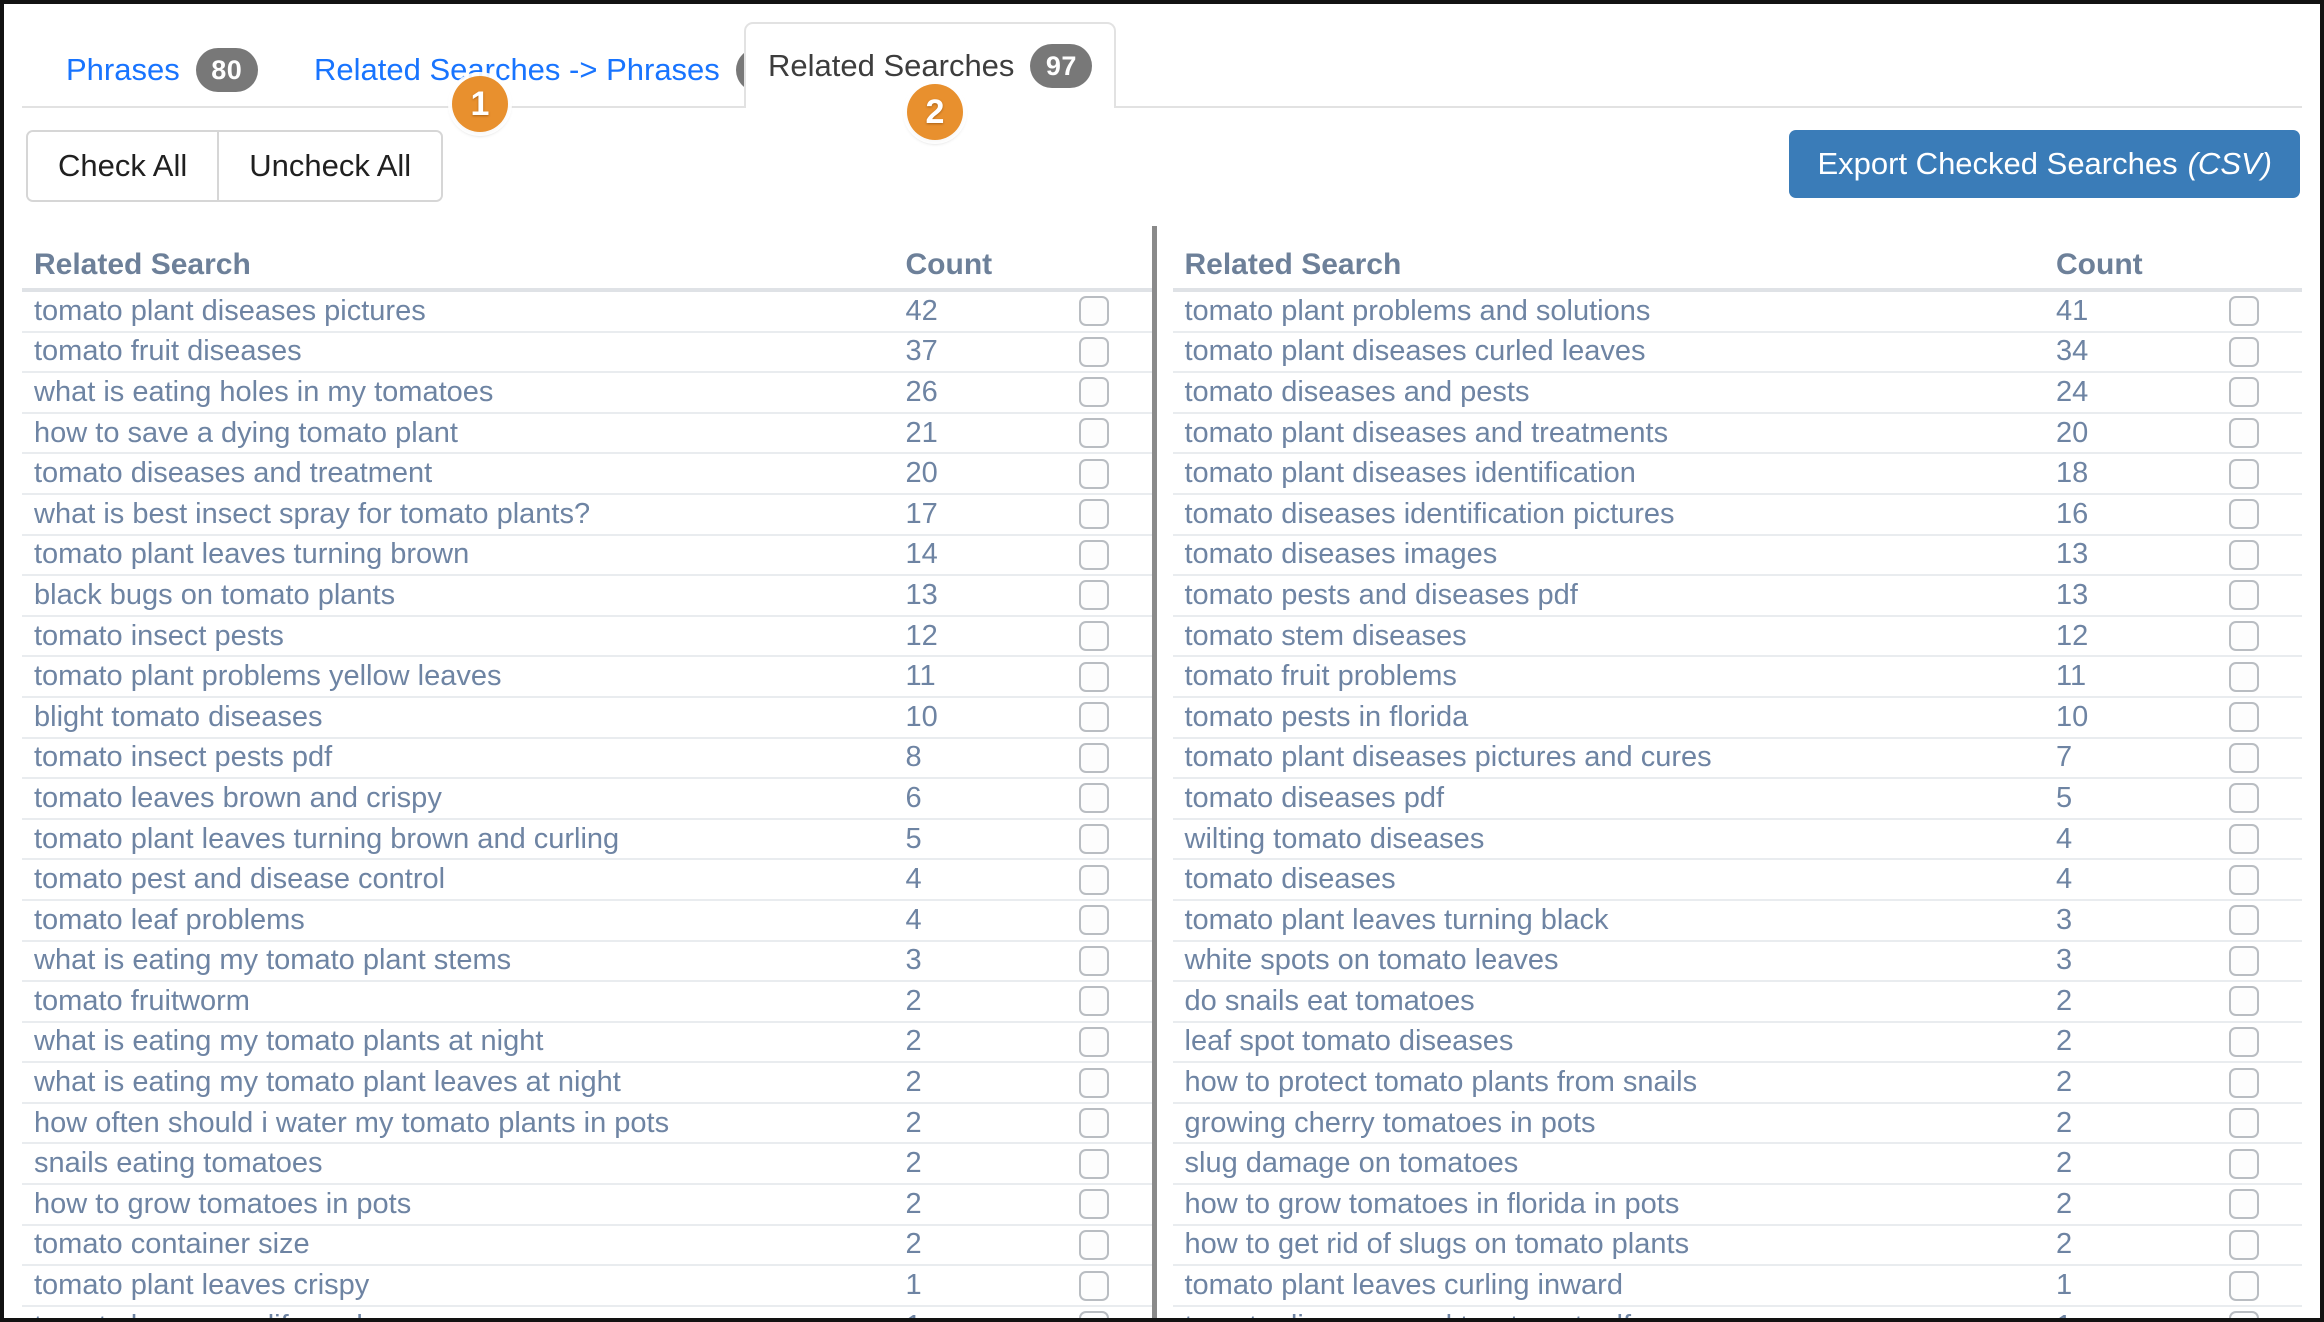  I want to click on check-all-button: Check All, so click(124, 166).